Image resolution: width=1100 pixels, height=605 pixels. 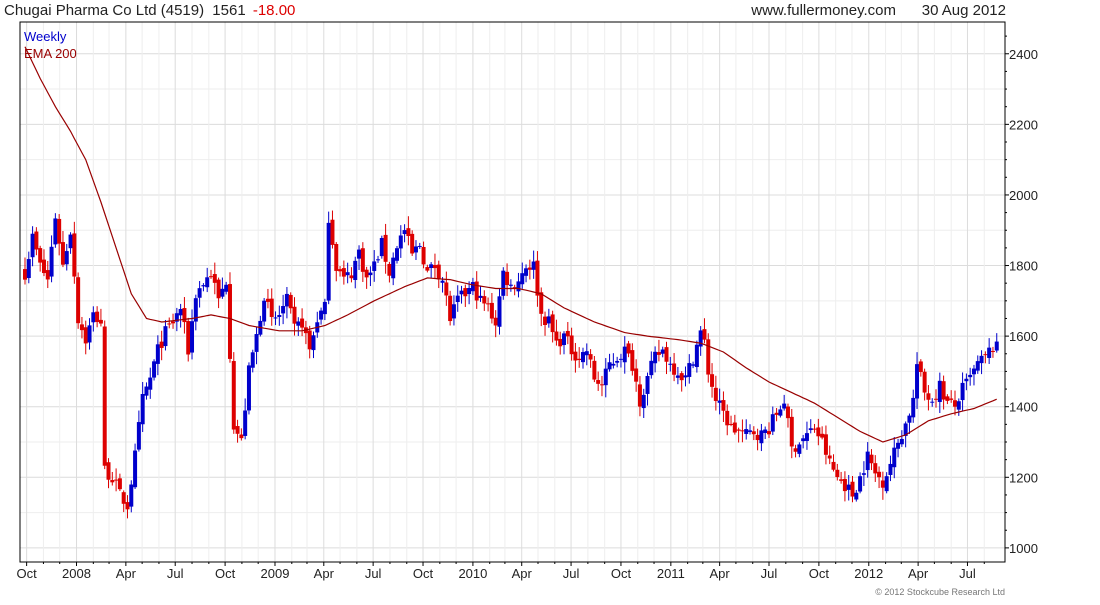 What do you see at coordinates (1023, 336) in the screenshot?
I see `y-tick-label: 1600` at bounding box center [1023, 336].